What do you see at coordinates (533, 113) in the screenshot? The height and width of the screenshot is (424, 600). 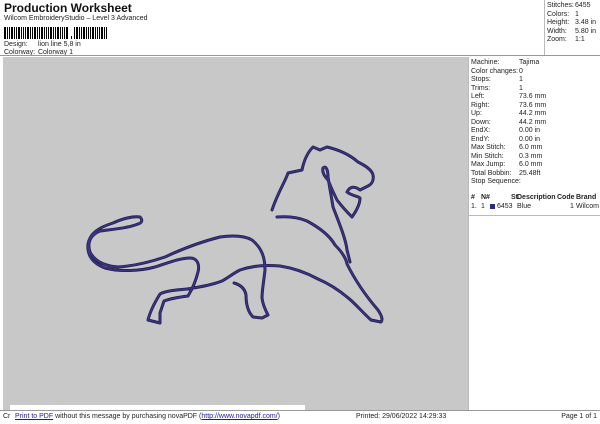 I see `detail-value: 44.2 mm` at bounding box center [533, 113].